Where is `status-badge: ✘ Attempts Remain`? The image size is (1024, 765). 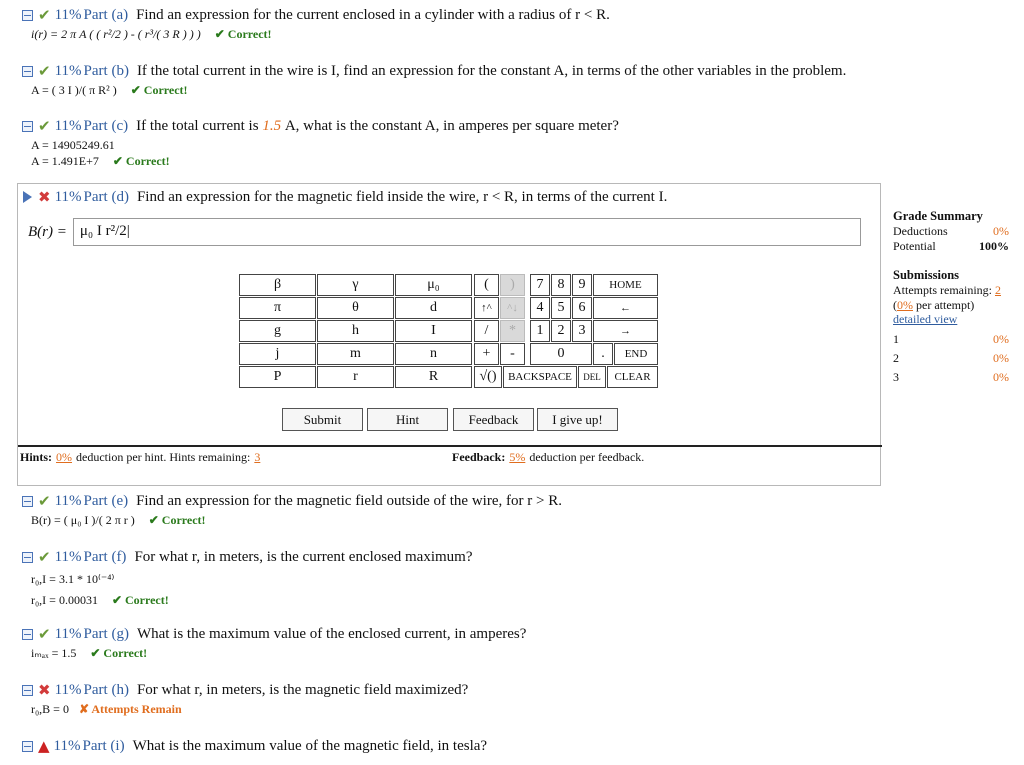 status-badge: ✘ Attempts Remain is located at coordinates (130, 709).